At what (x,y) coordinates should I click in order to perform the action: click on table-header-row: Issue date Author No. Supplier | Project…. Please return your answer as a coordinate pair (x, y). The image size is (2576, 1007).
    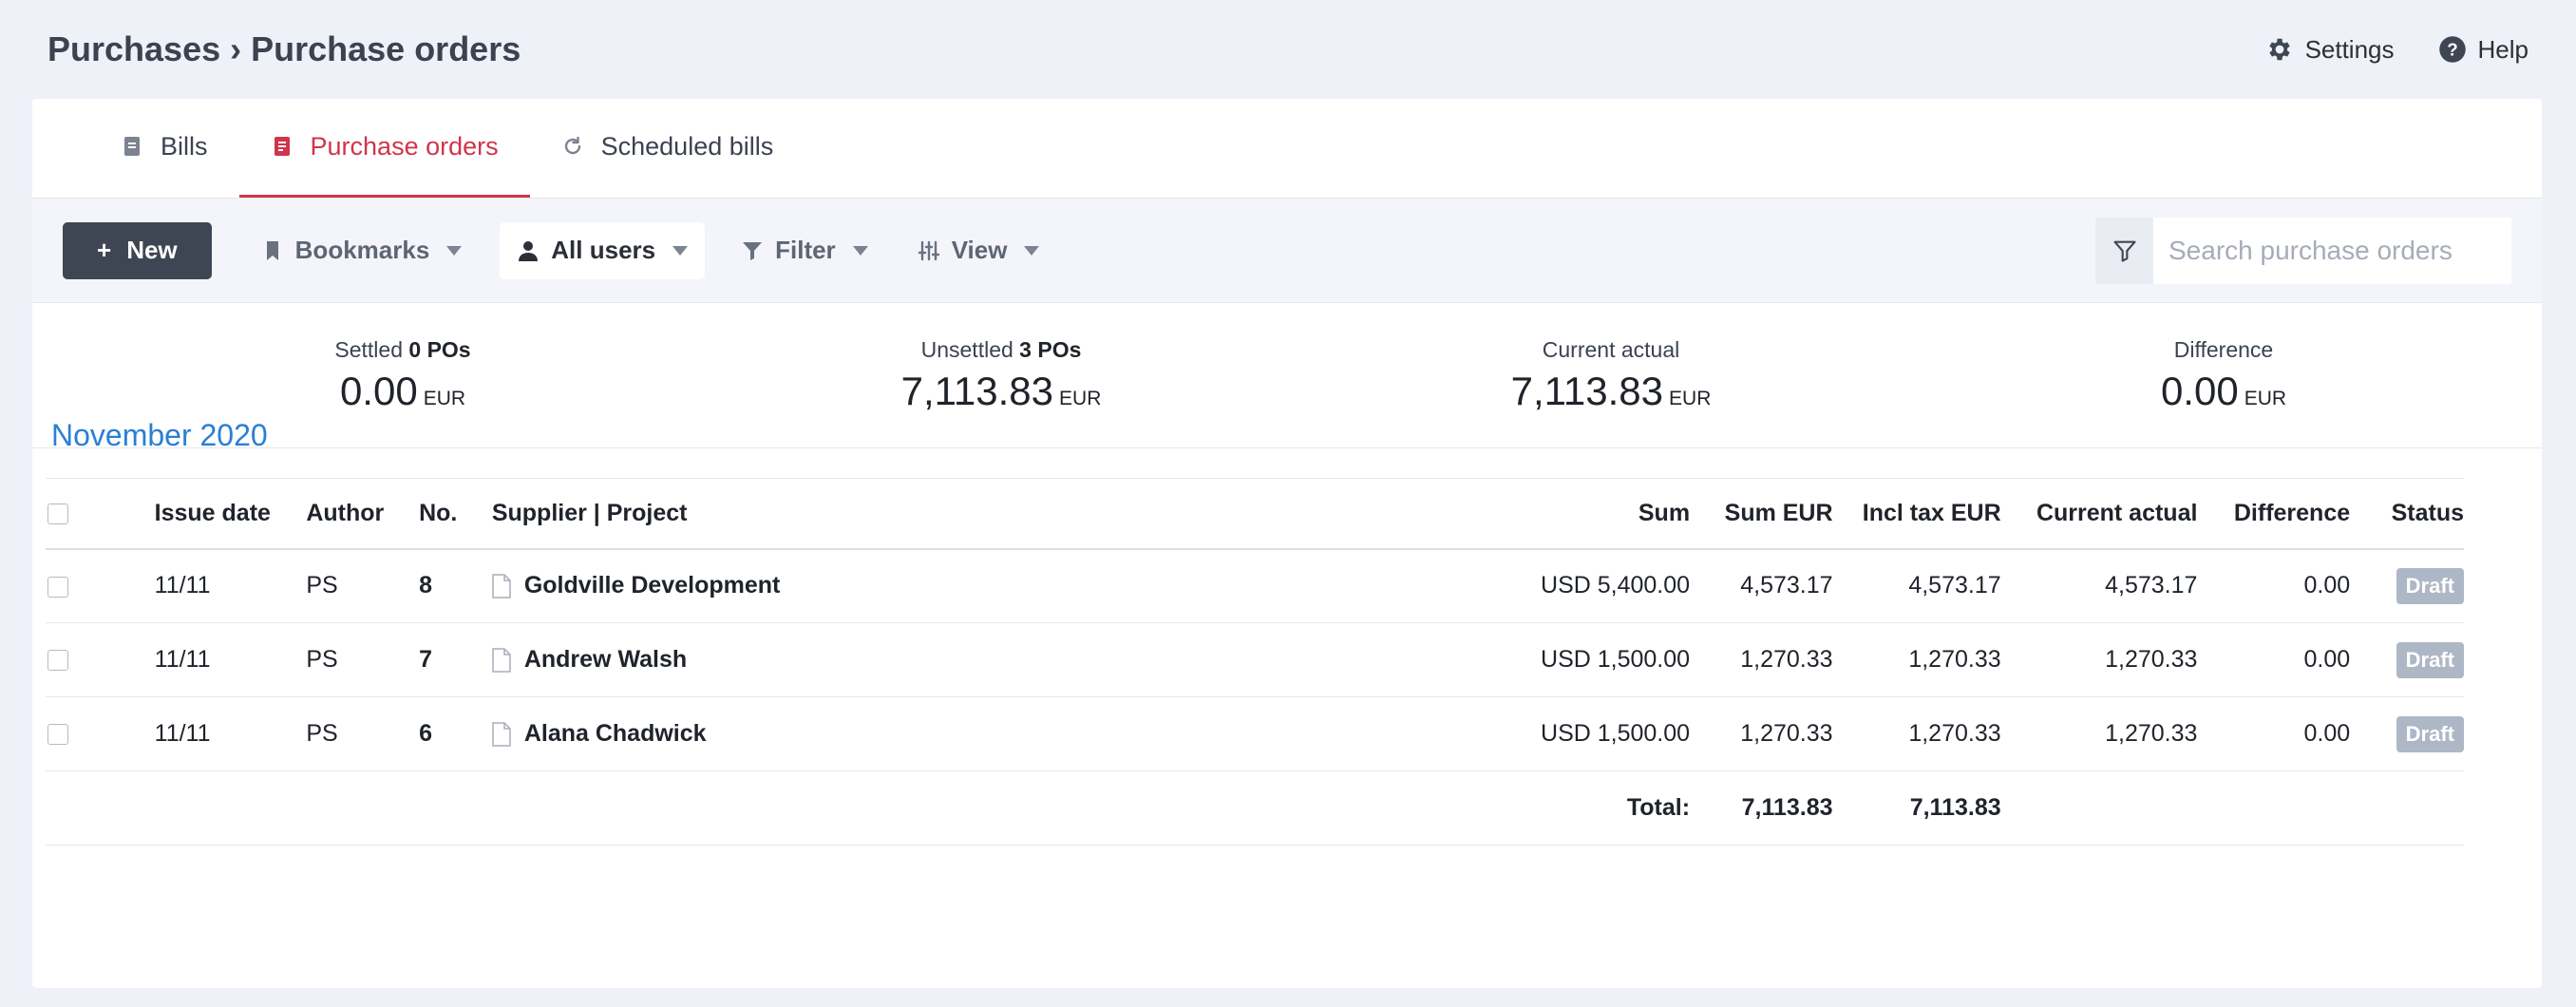
    Looking at the image, I should click on (1255, 514).